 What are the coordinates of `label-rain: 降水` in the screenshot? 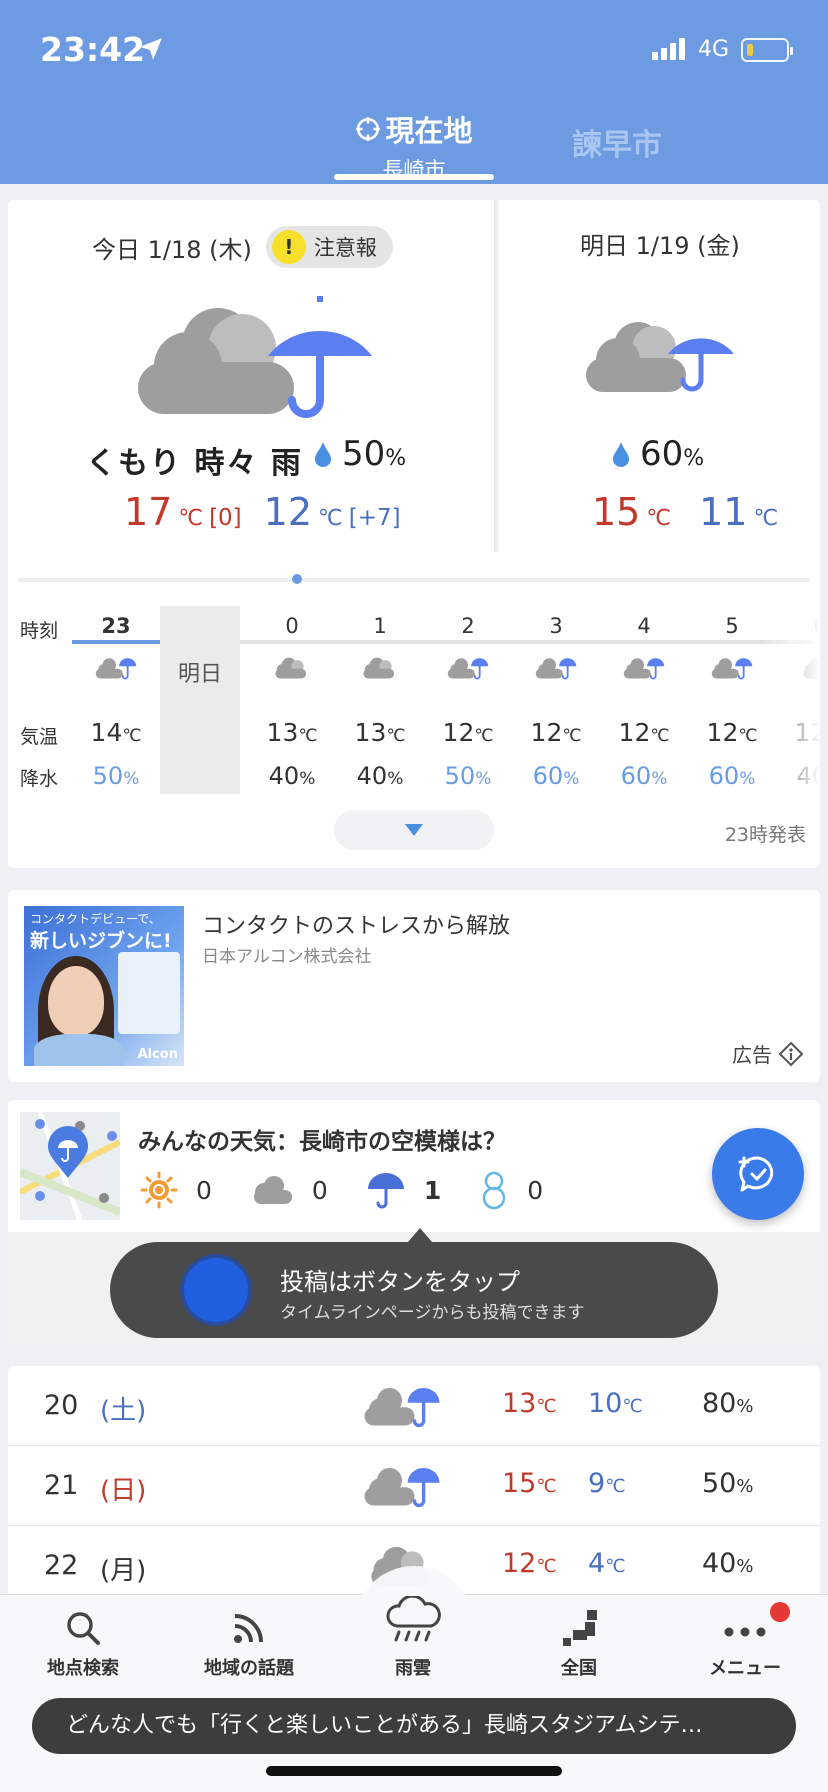 It's located at (39, 779).